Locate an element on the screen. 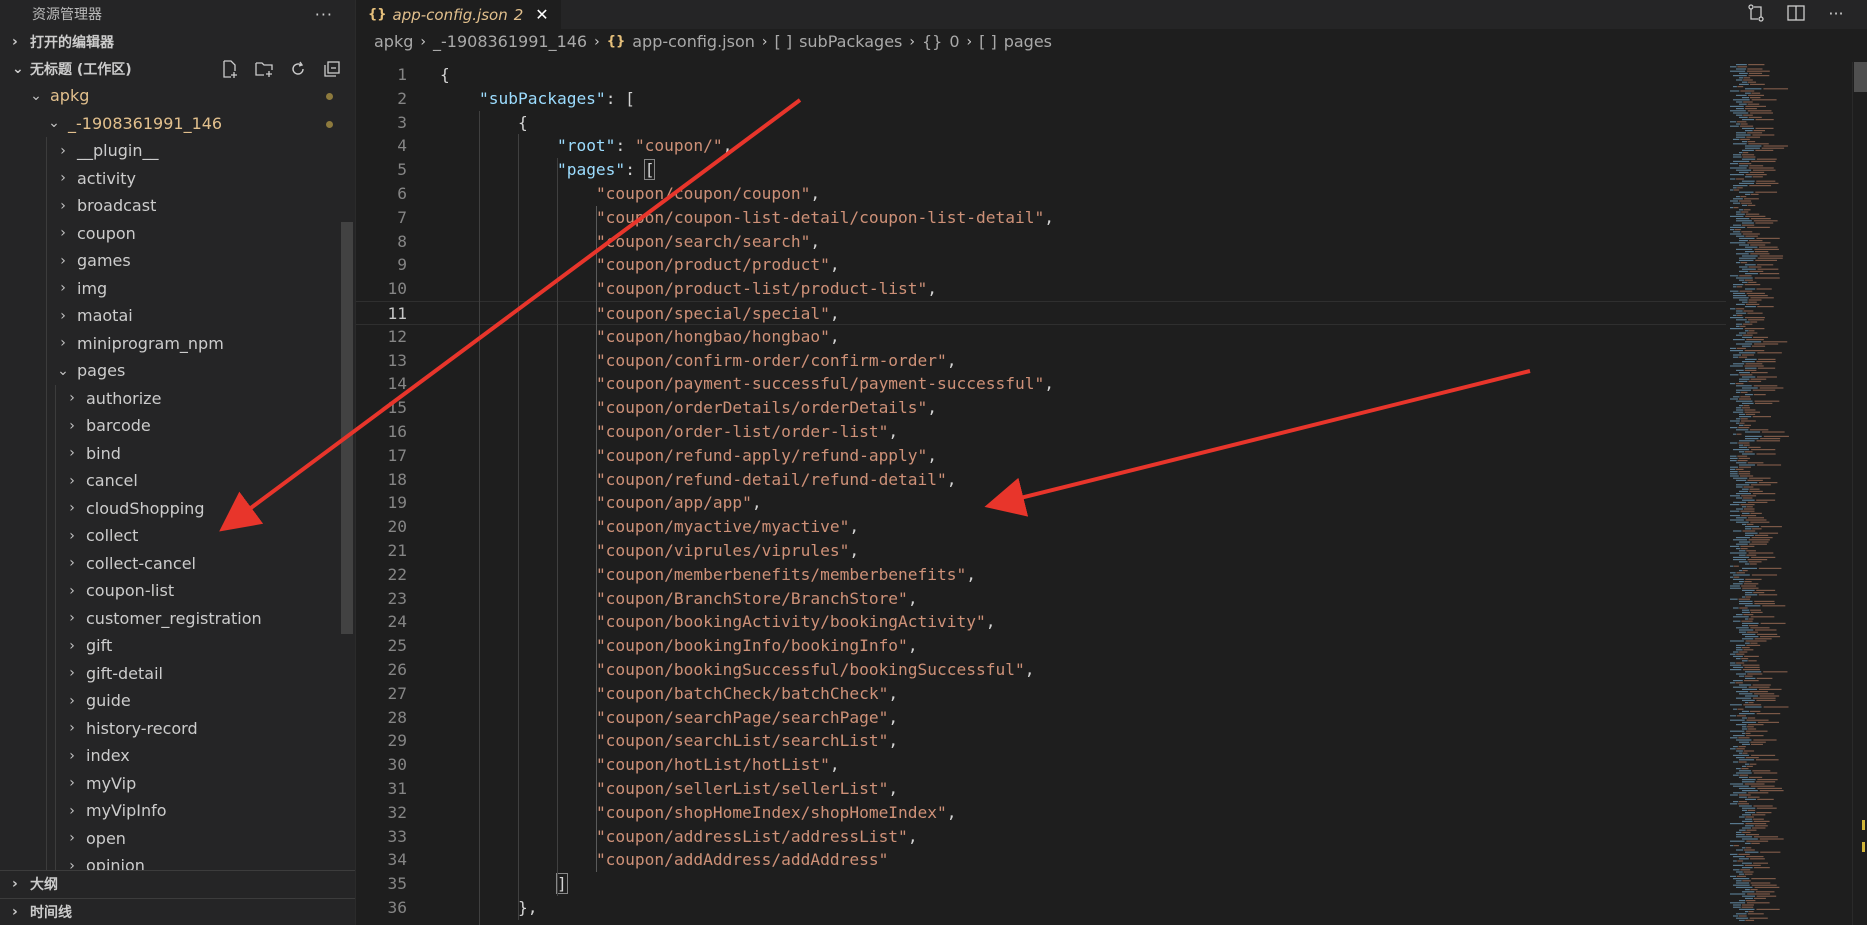  minimap is located at coordinates (1789, 493).